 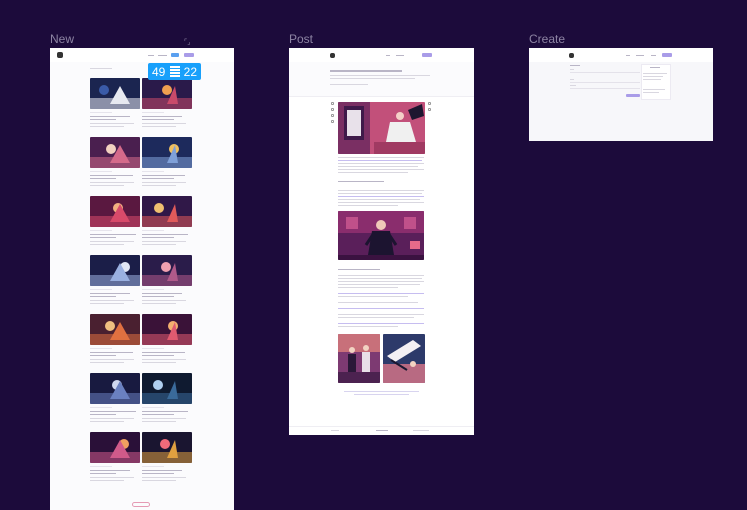 What do you see at coordinates (547, 39) in the screenshot?
I see `frame-label-create: Create` at bounding box center [547, 39].